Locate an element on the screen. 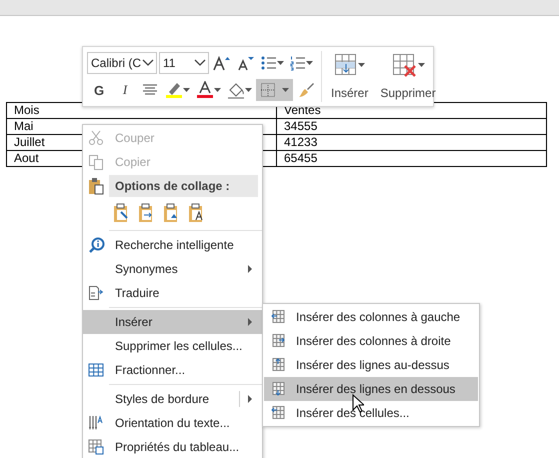 Image resolution: width=559 pixels, height=458 pixels. font-name-field: Calibri (C is located at coordinates (122, 63).